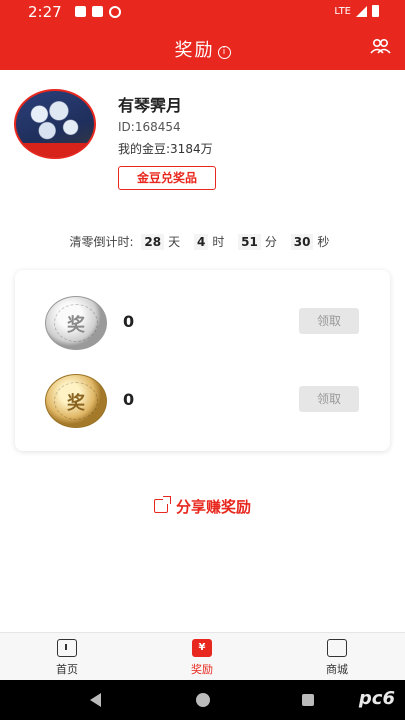 The width and height of the screenshot is (405, 720). What do you see at coordinates (67, 658) in the screenshot?
I see `tab-home: 首页` at bounding box center [67, 658].